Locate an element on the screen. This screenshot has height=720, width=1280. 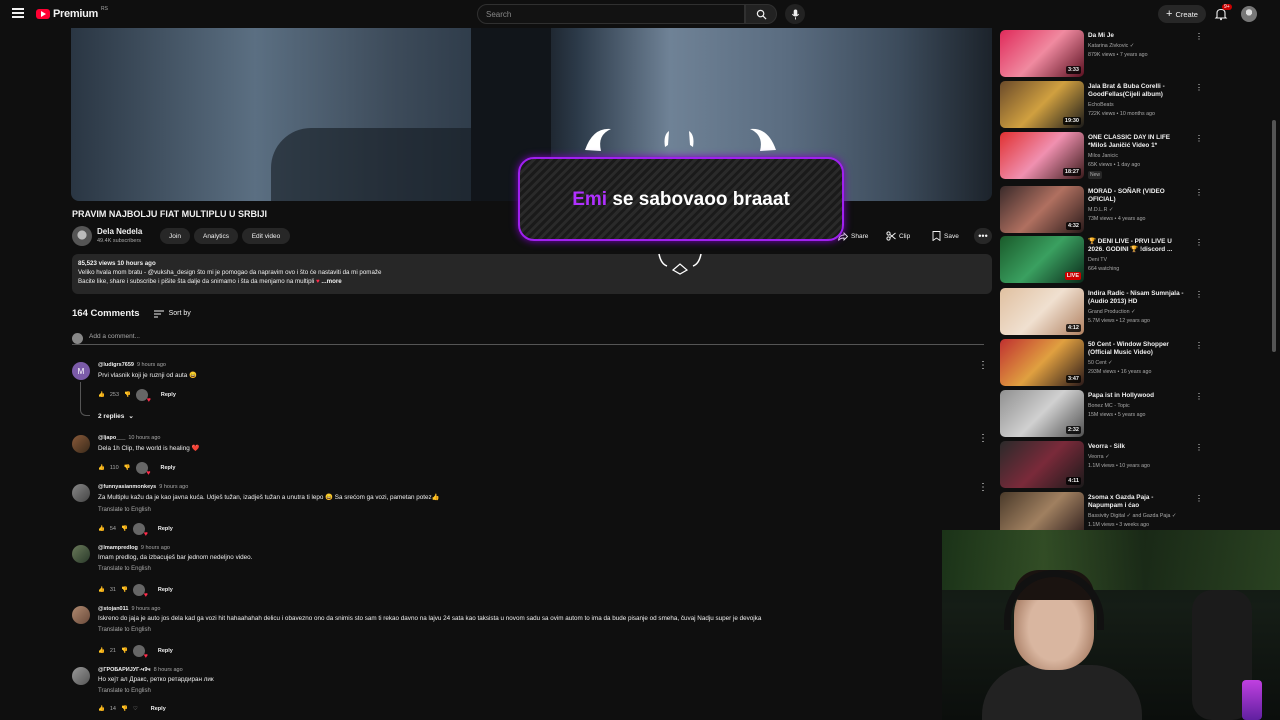
show-replies-button: 2 replies ⌄ is located at coordinates (116, 416).